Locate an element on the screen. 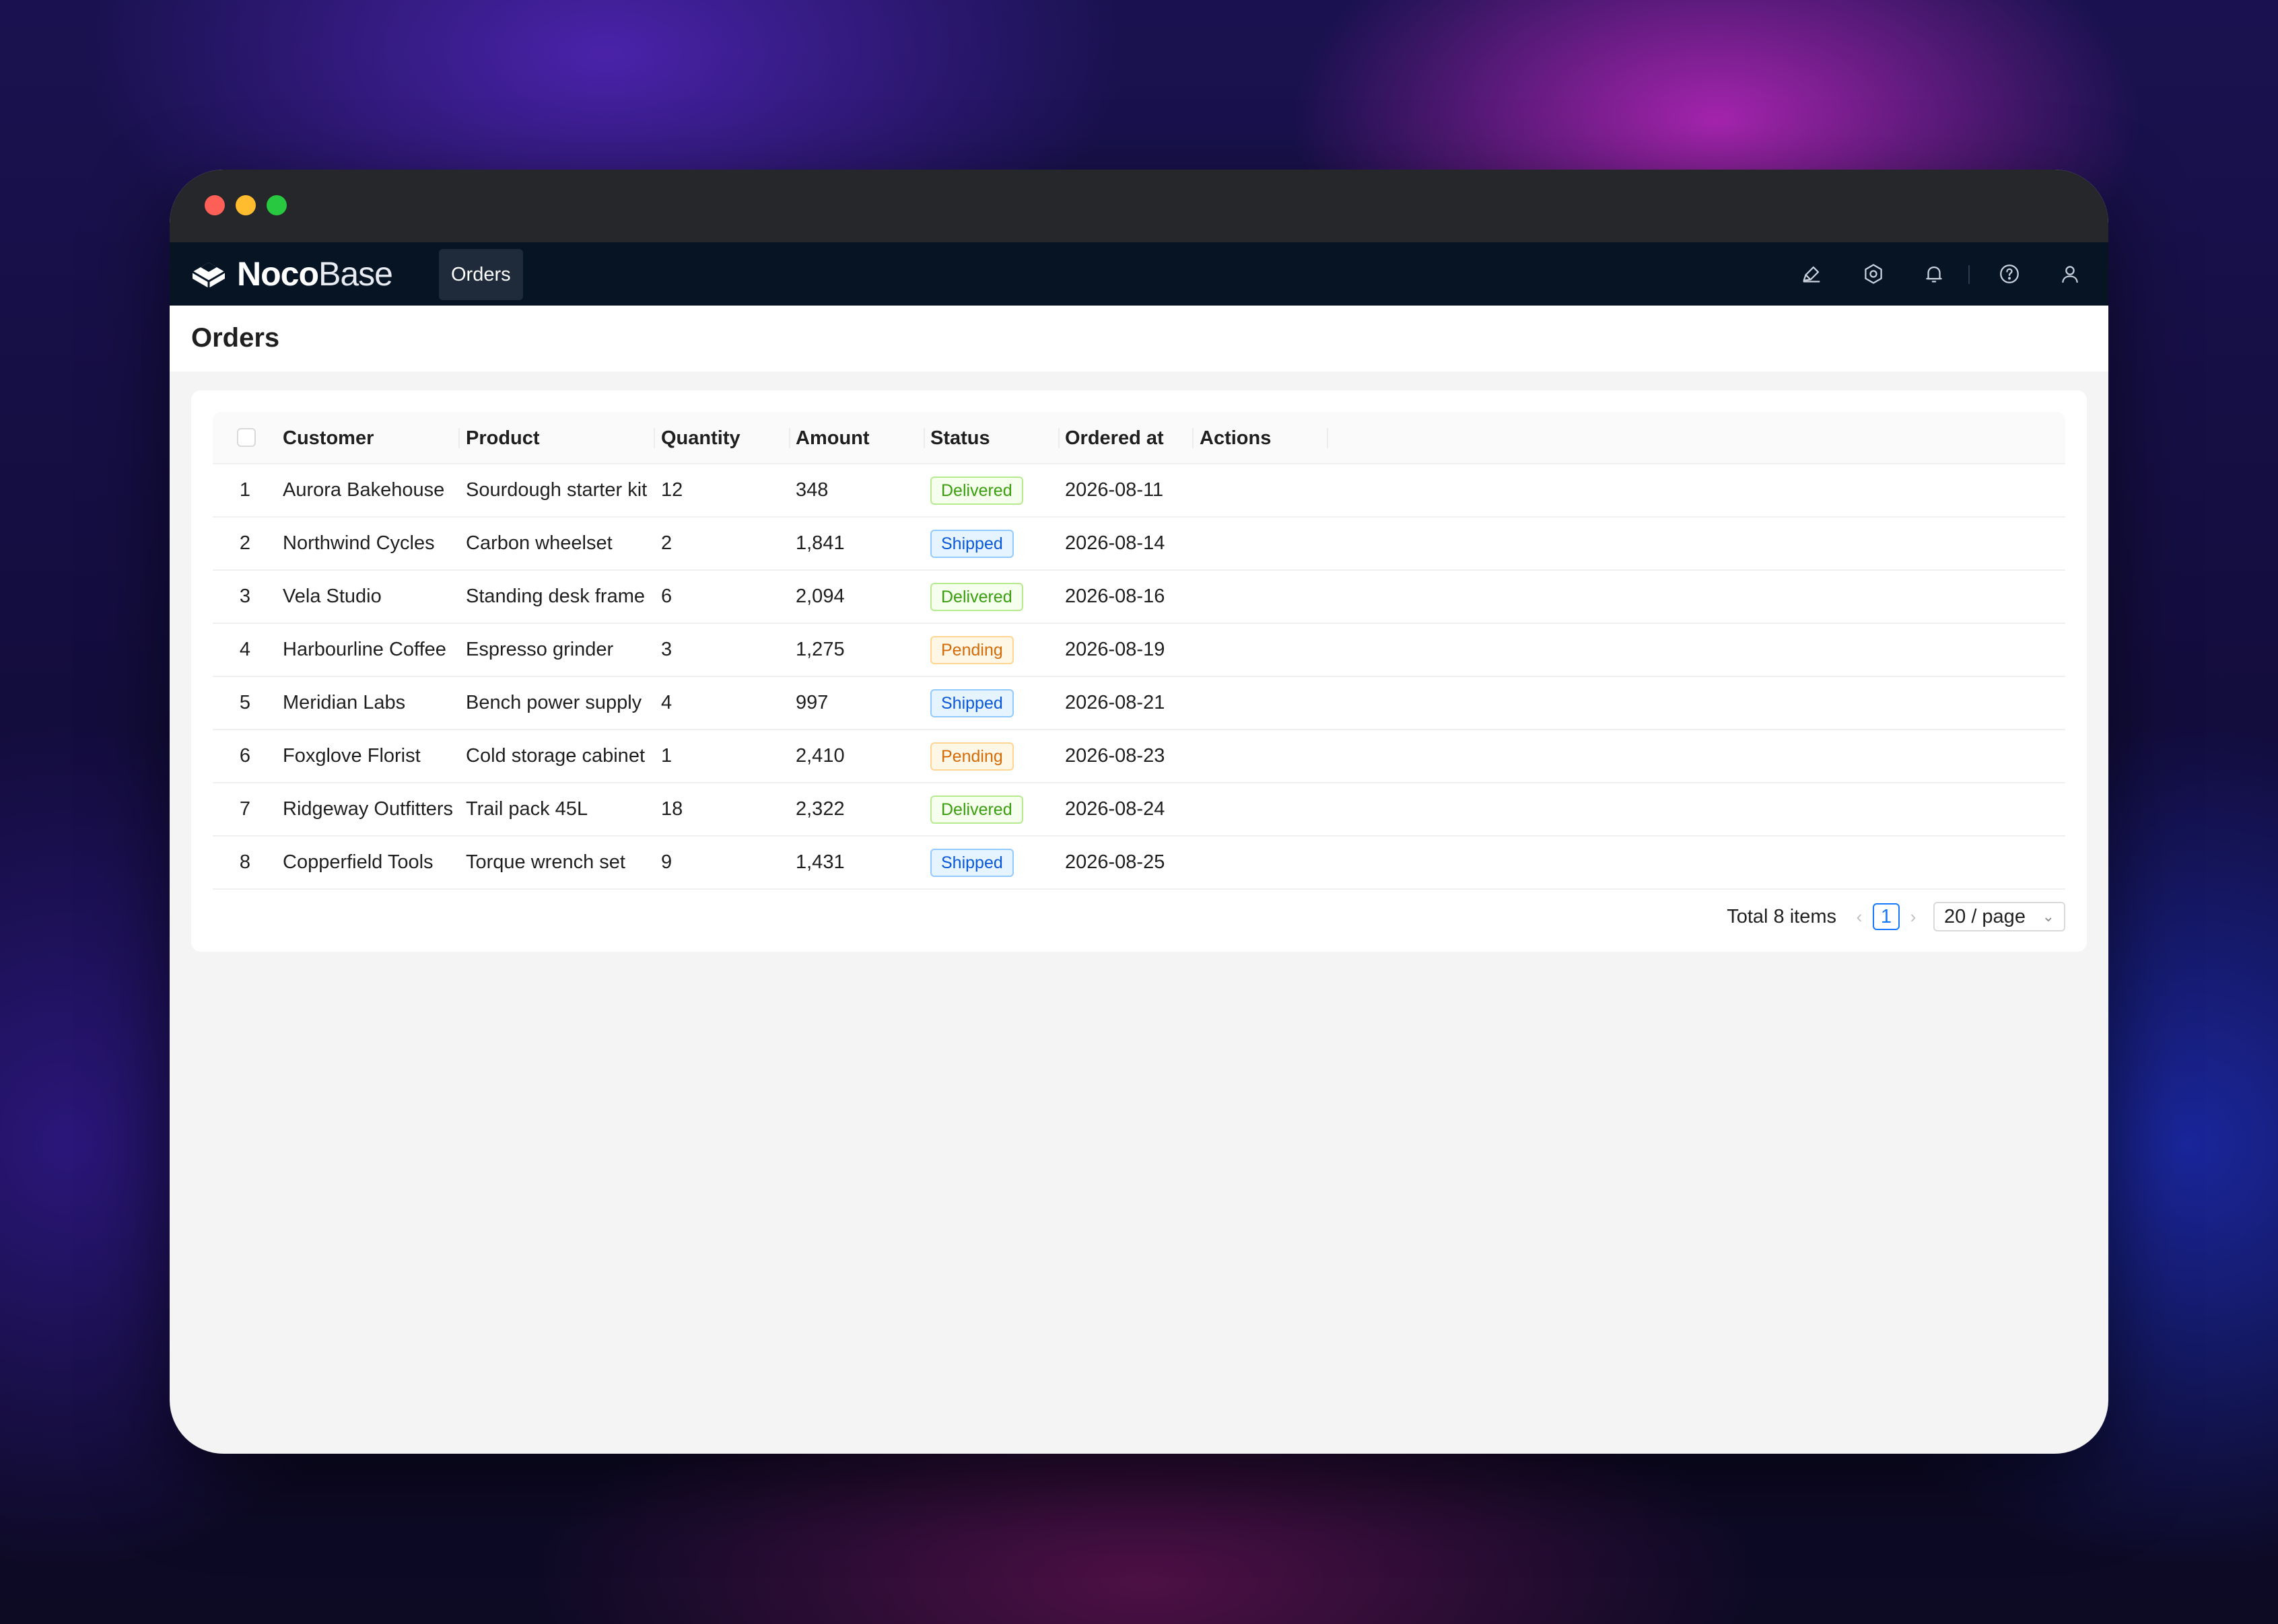  ordered-at-cell: 2026-08-23 is located at coordinates (1115, 756).